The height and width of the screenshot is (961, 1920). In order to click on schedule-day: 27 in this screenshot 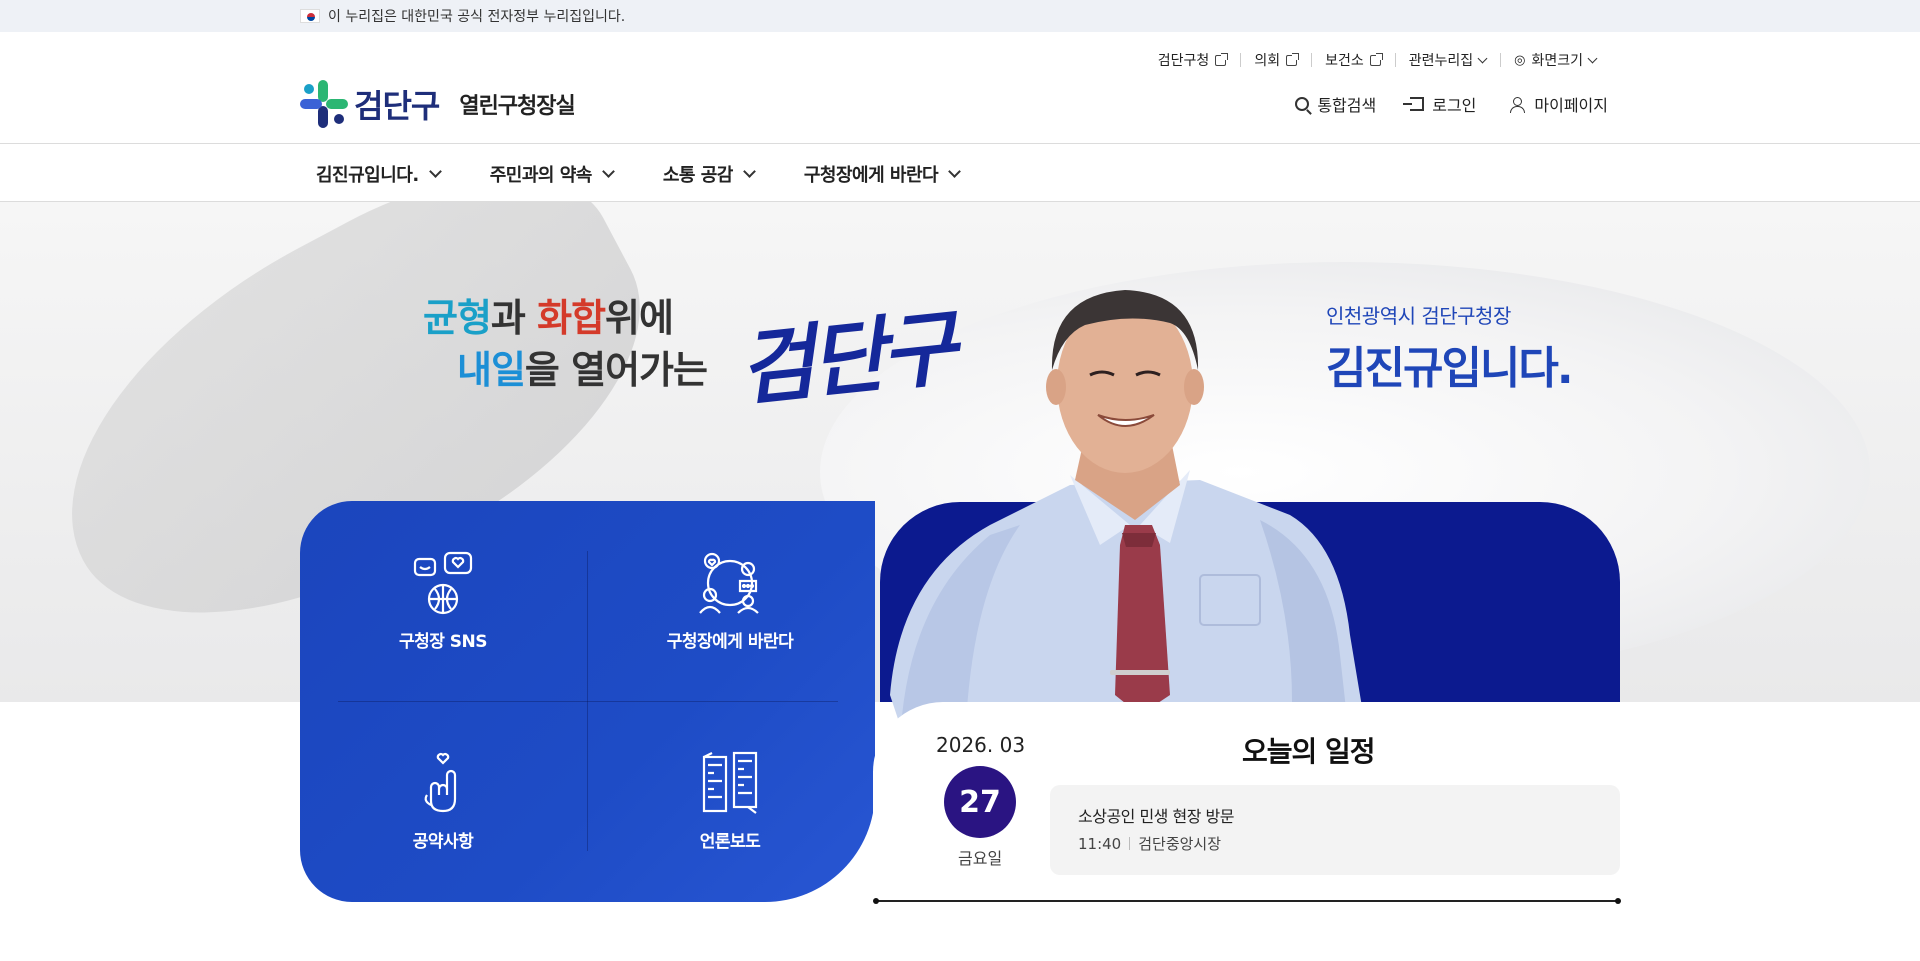, I will do `click(980, 802)`.